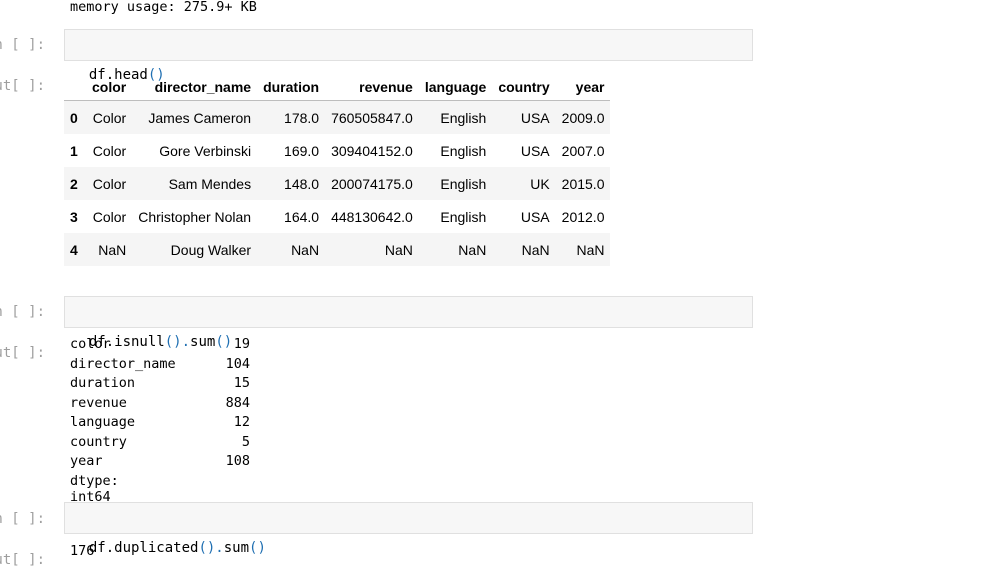 This screenshot has width=1007, height=573. I want to click on table-cell: Sam Mendes, so click(210, 183).